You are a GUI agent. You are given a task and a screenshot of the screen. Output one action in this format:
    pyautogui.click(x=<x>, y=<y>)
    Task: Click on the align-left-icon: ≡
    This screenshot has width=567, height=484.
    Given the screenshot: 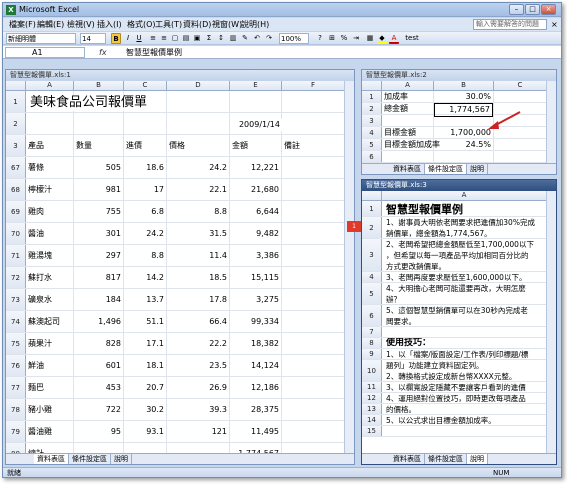 What is the action you would take?
    pyautogui.click(x=153, y=38)
    